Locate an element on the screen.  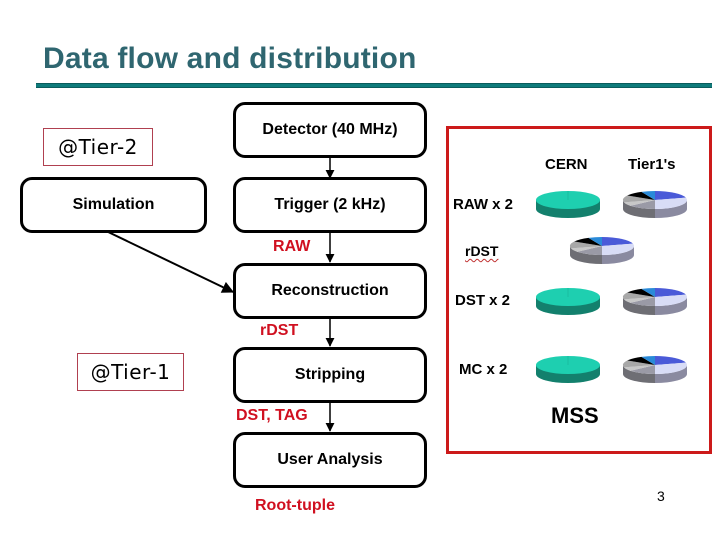
trigger-node: Trigger (2 kHz) is located at coordinates (330, 205).